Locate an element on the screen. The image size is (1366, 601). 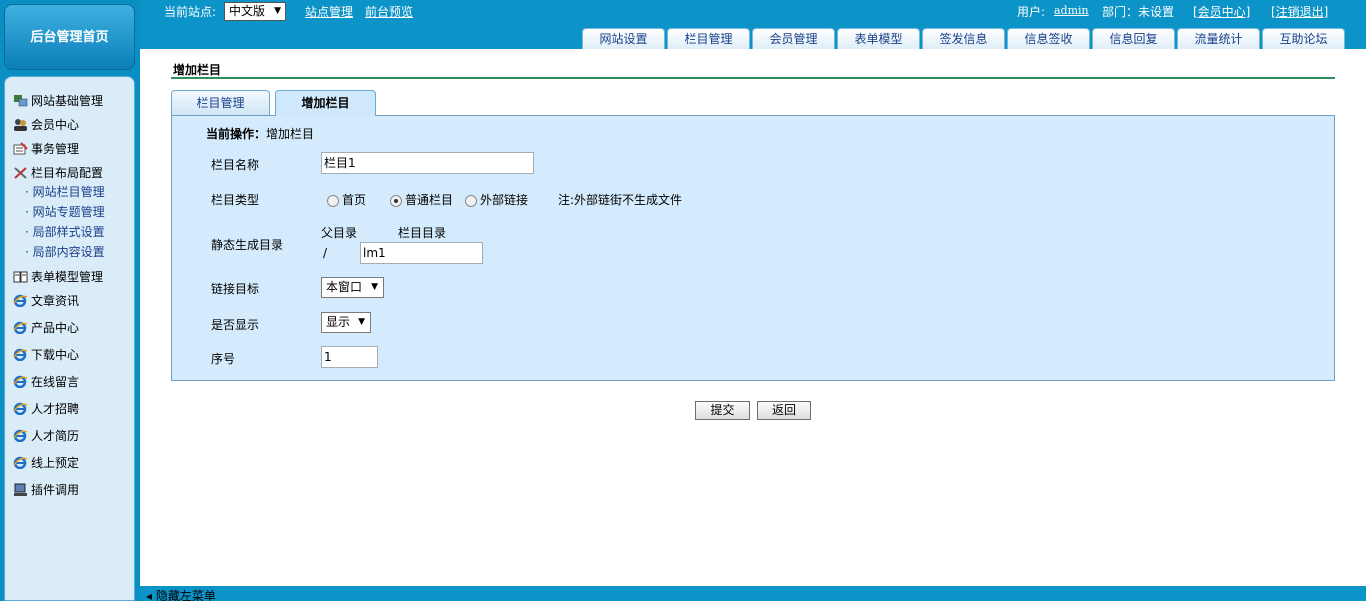
submit-button: 提交 is located at coordinates (722, 410).